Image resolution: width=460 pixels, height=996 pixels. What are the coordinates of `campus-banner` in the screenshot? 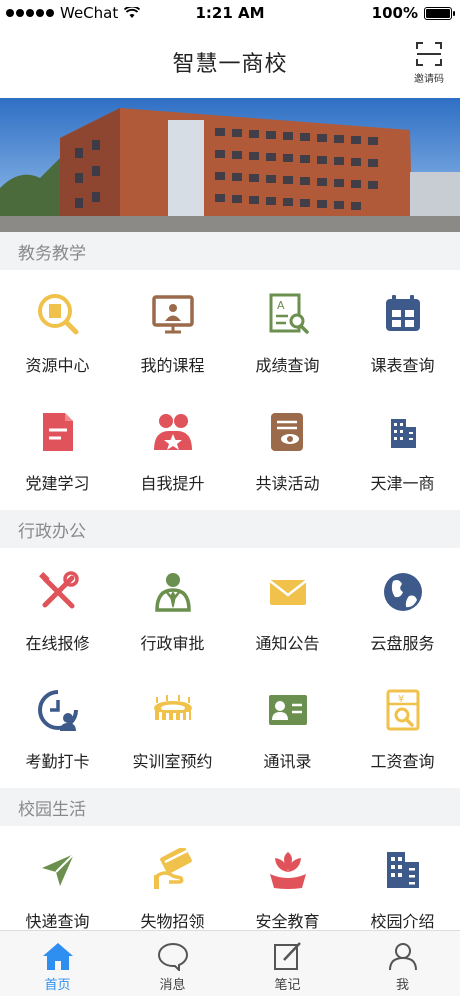 It's located at (230, 165).